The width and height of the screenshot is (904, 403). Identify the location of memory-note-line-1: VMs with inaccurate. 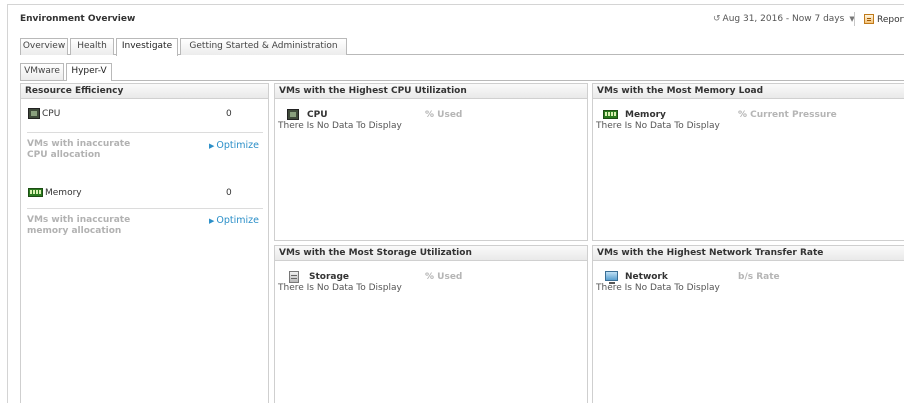
(79, 220).